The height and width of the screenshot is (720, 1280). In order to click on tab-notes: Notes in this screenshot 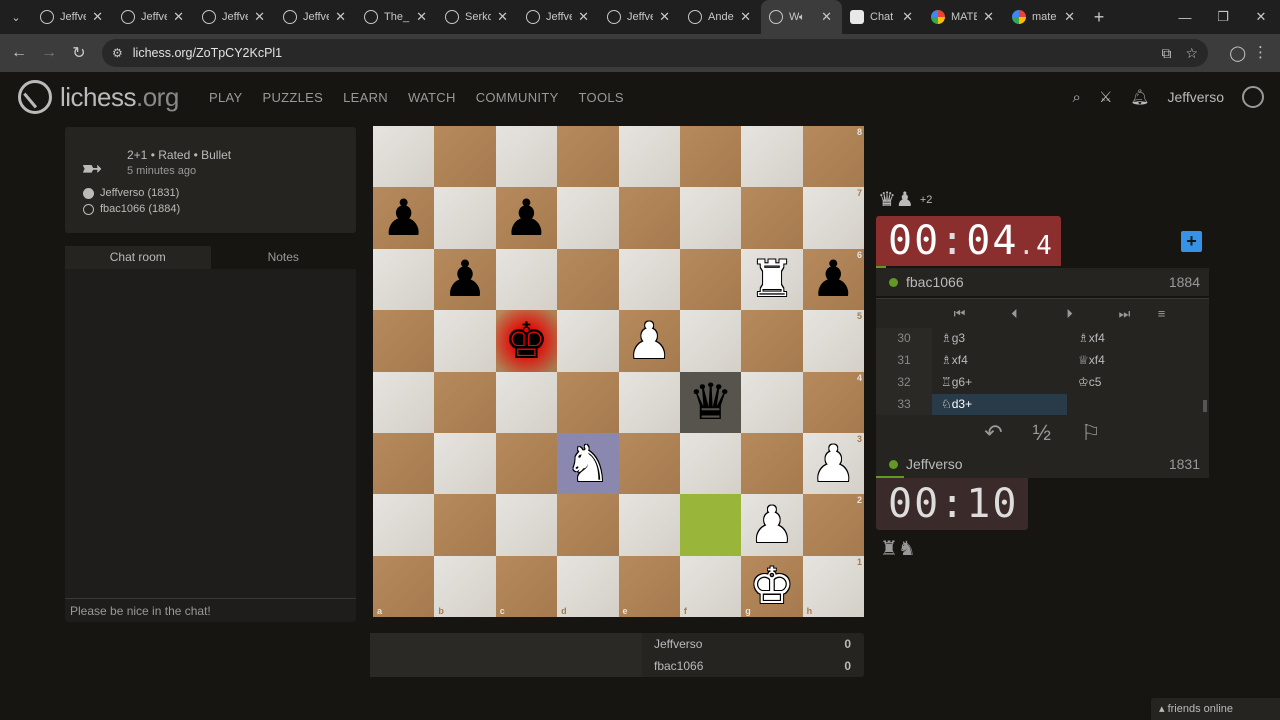, I will do `click(283, 257)`.